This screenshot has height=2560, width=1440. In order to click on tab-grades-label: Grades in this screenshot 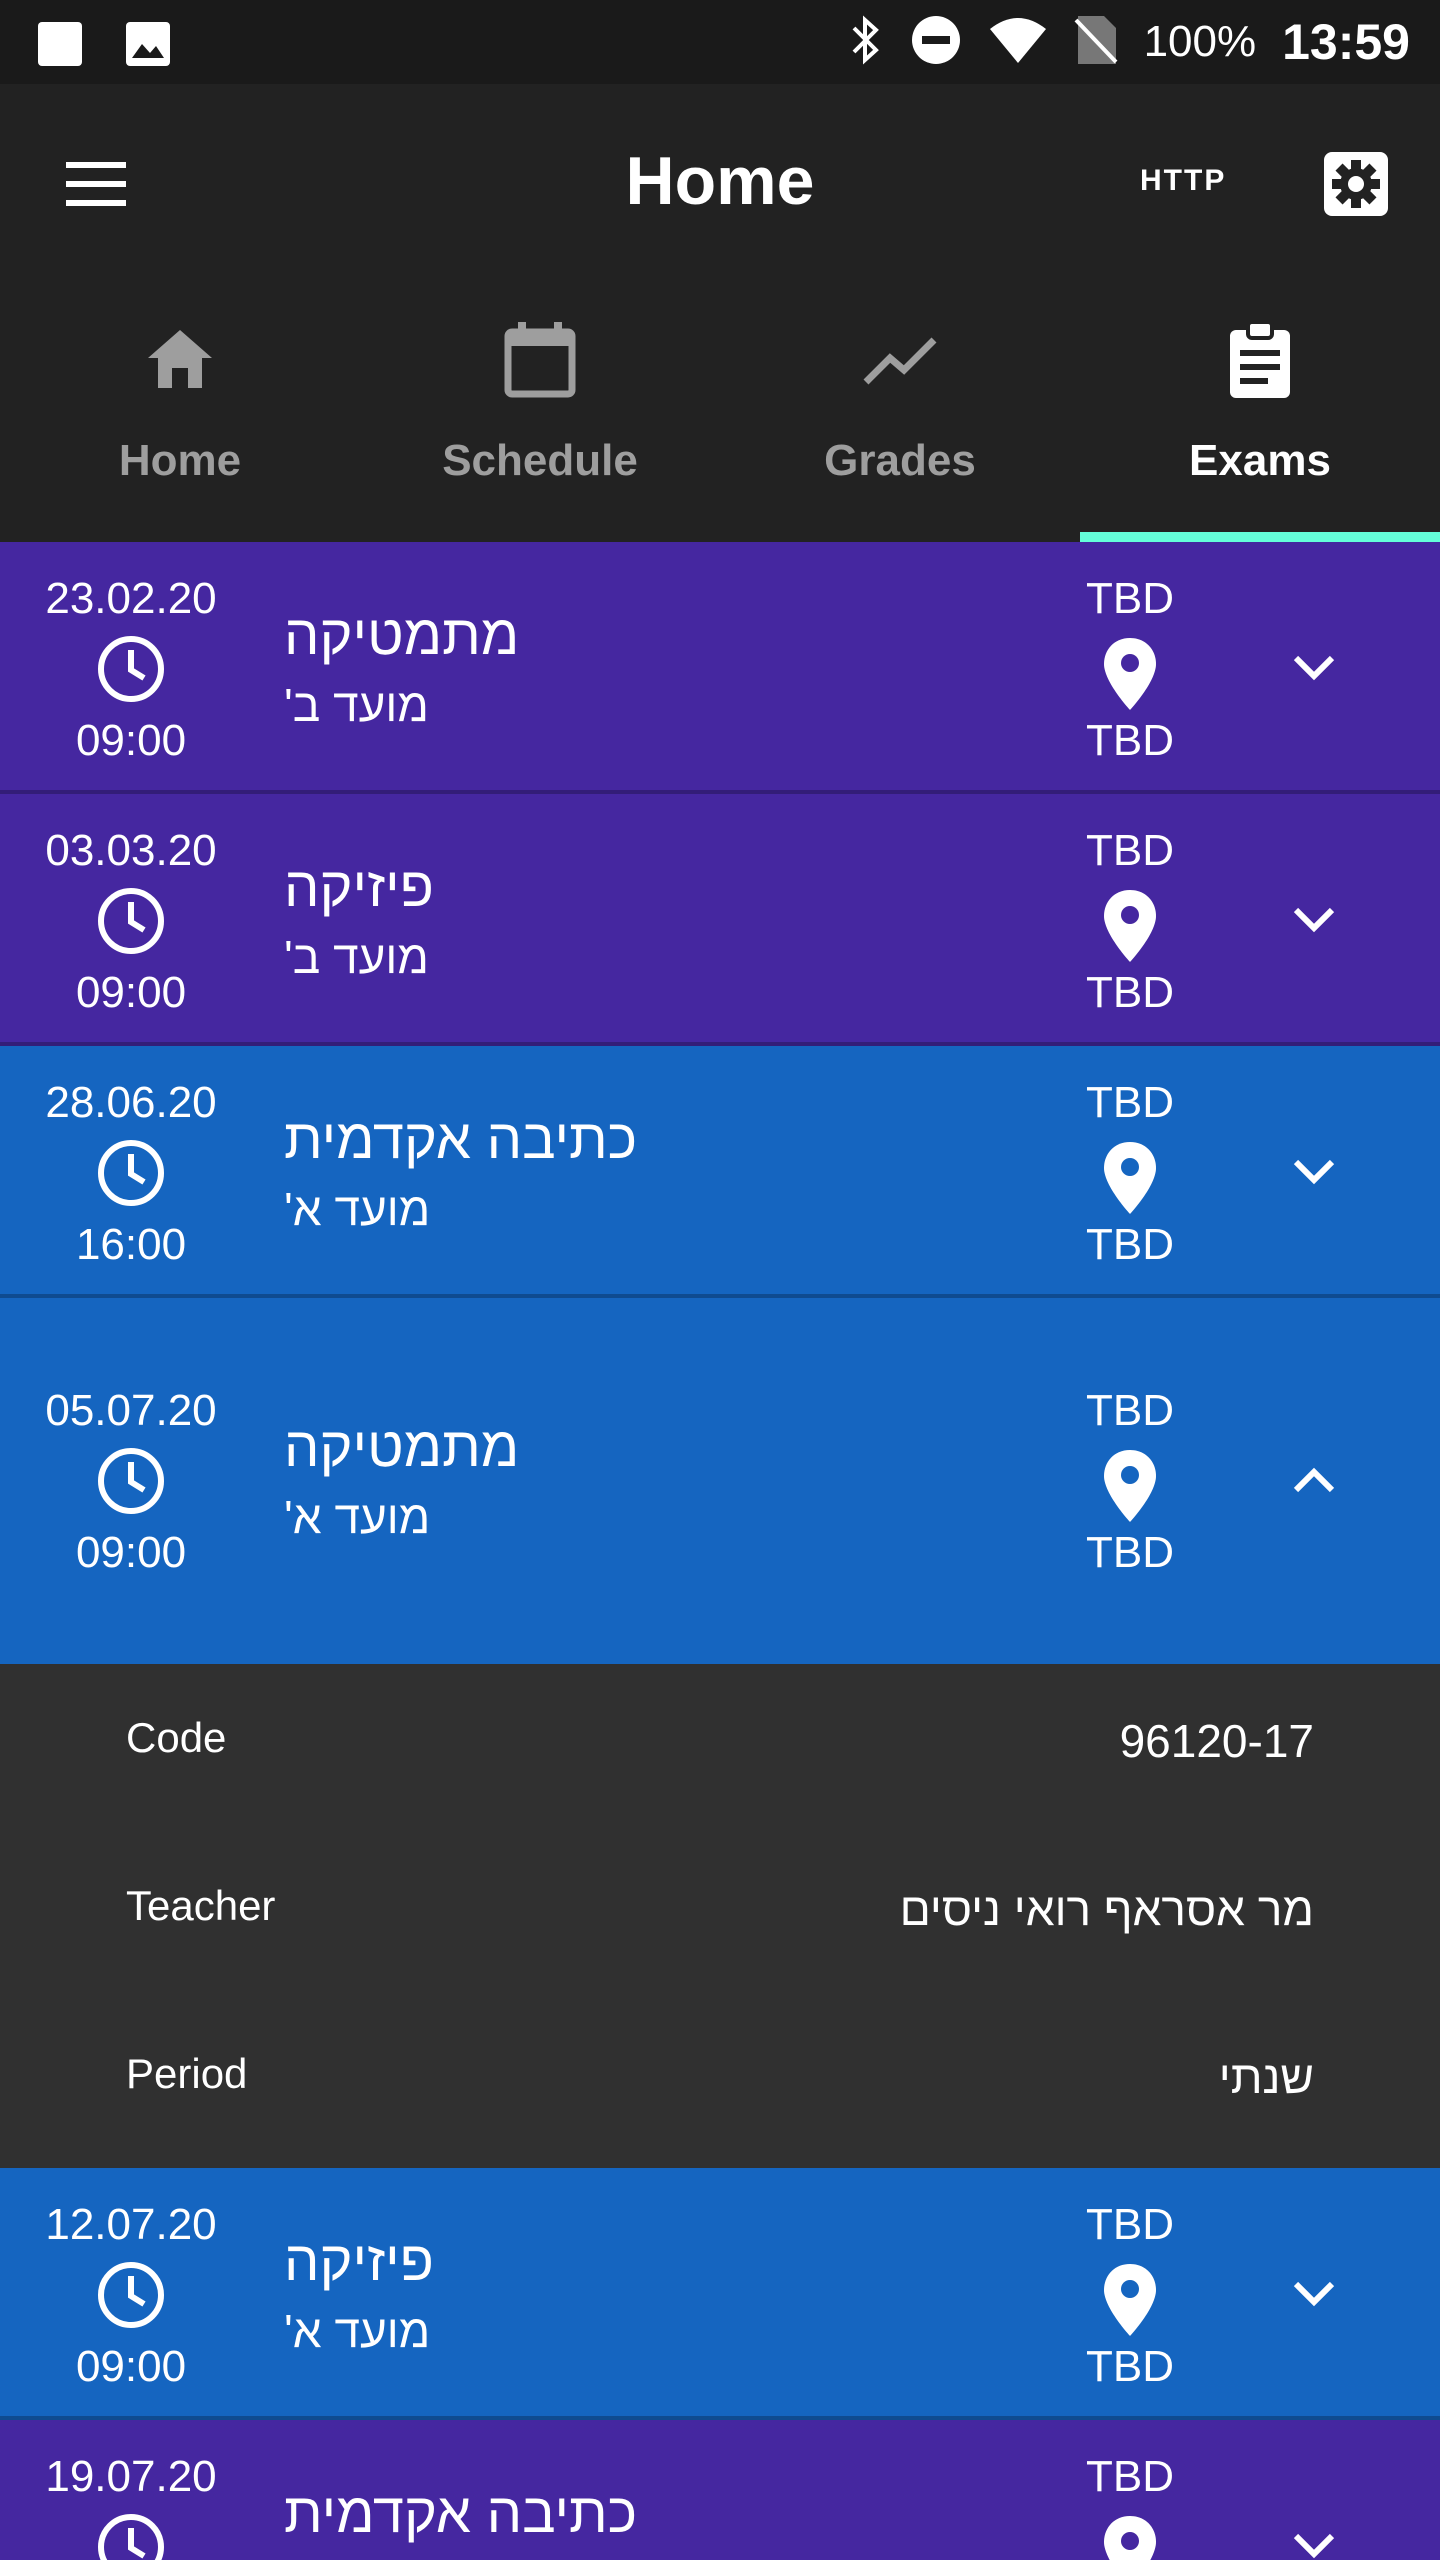, I will do `click(900, 460)`.